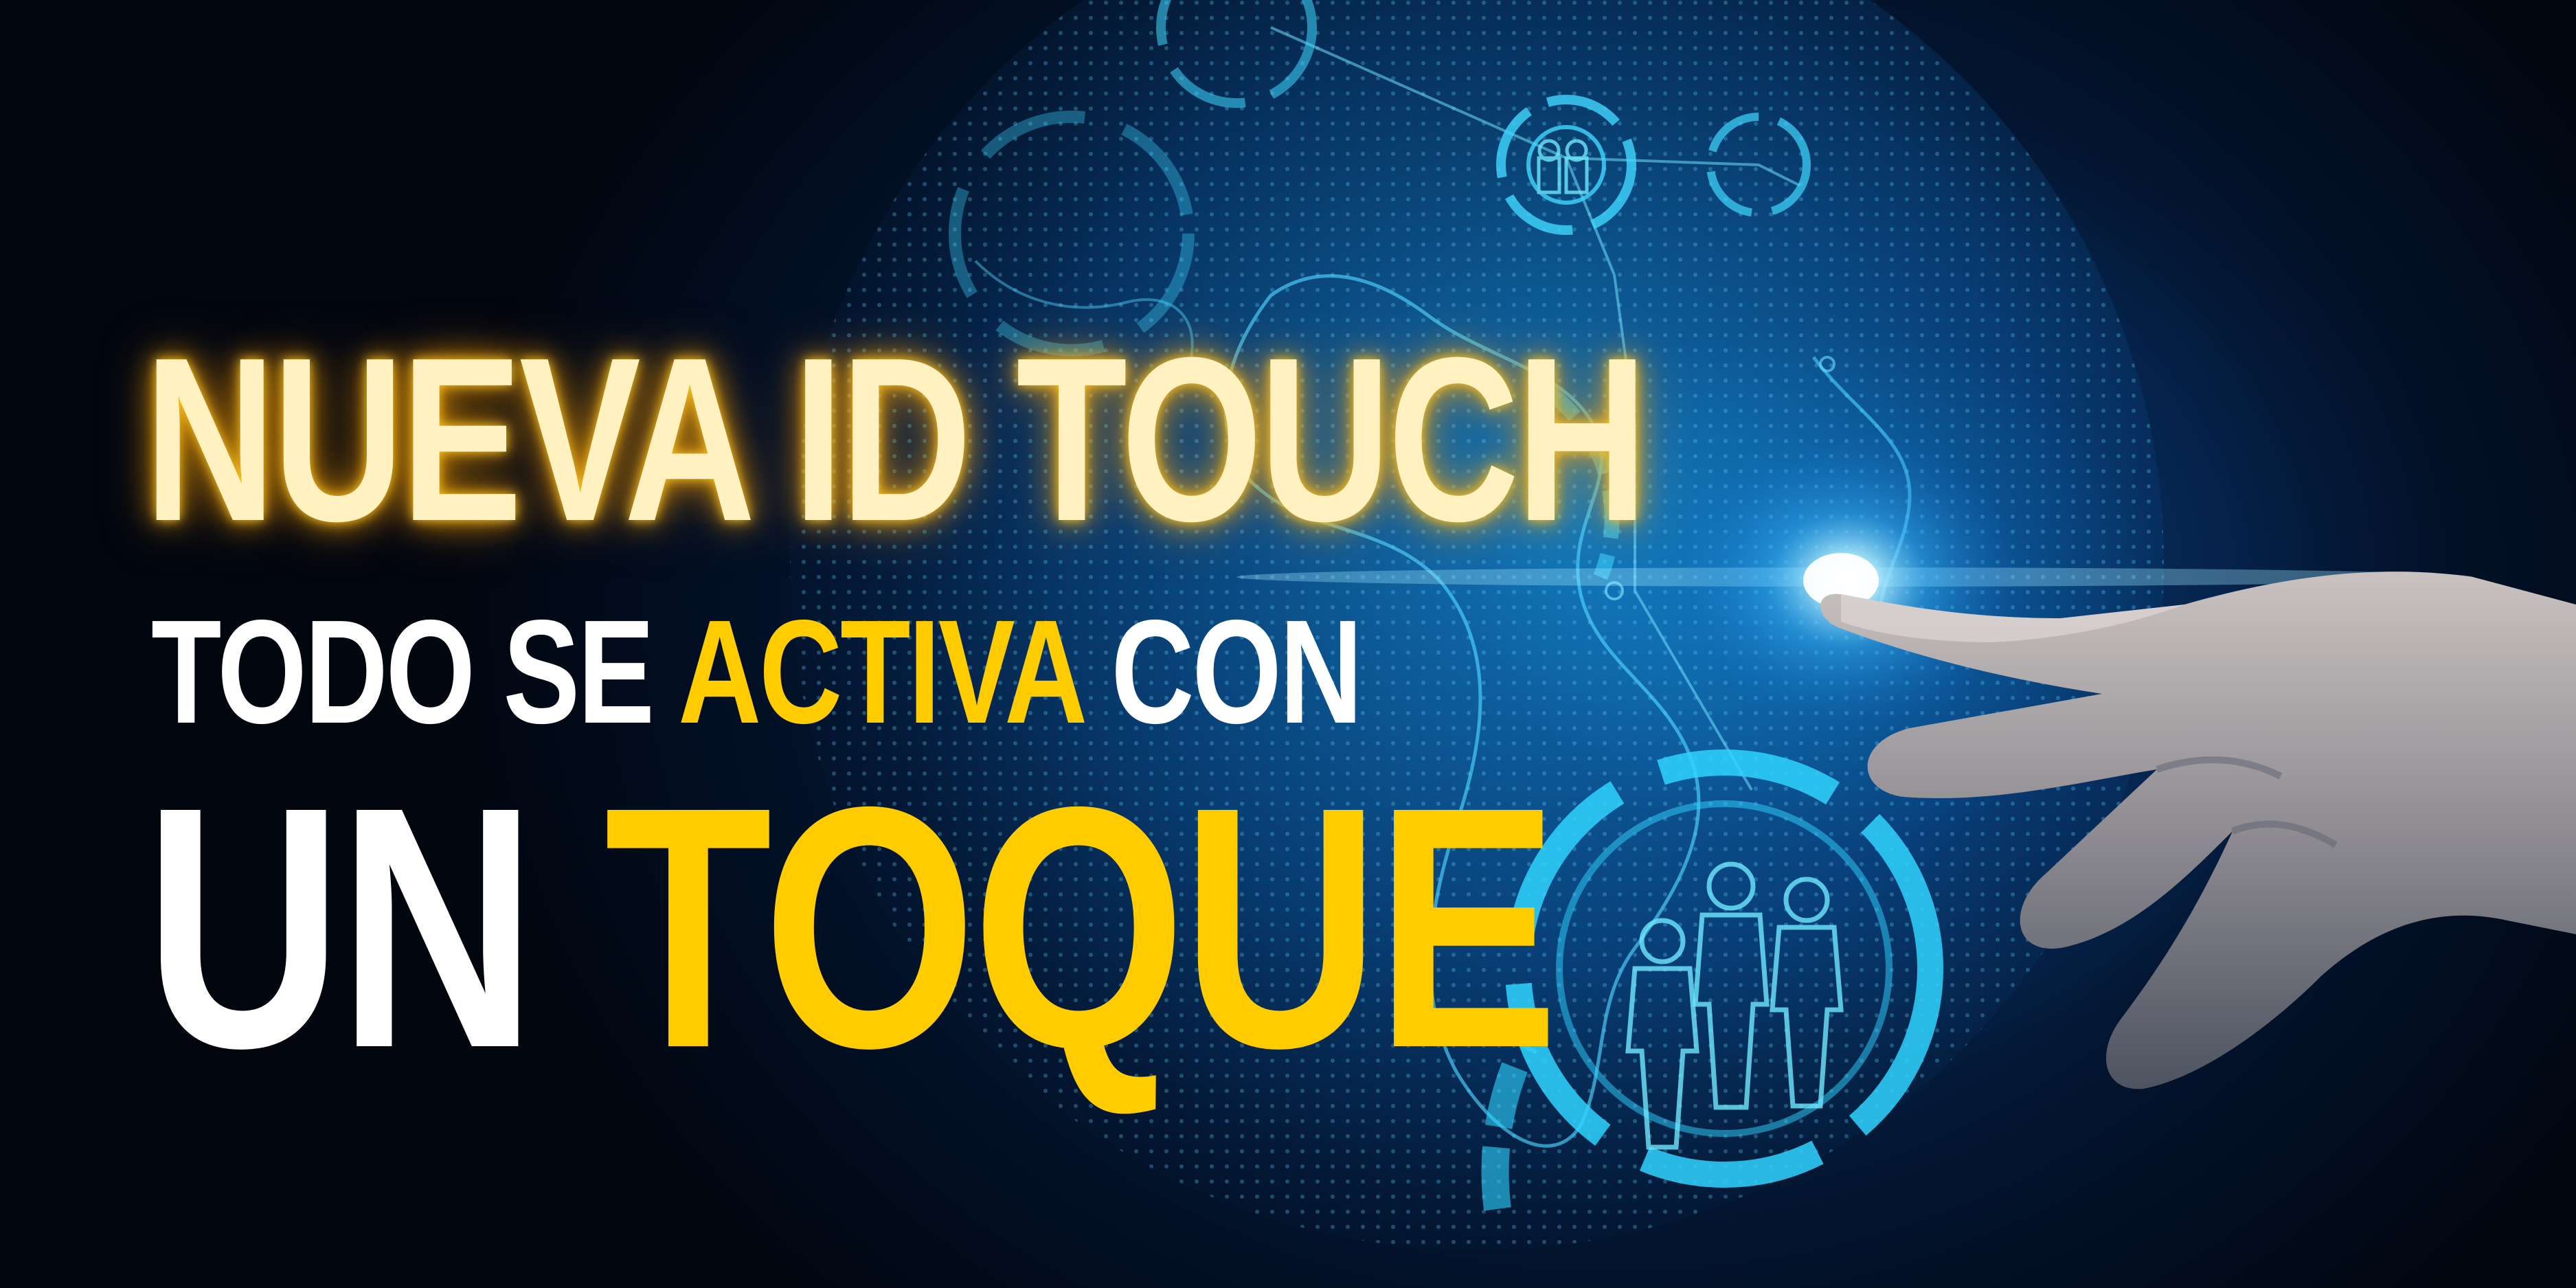  Describe the element at coordinates (880, 671) in the screenshot. I see `subtitle-highlight: ACTIVA` at that location.